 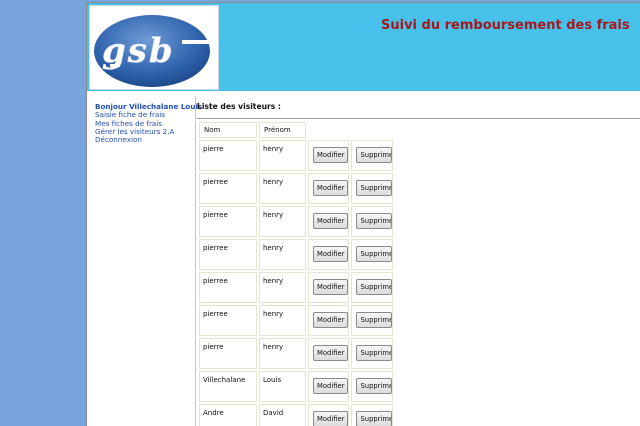 What do you see at coordinates (228, 415) in the screenshot?
I see `cell-nom: Andre` at bounding box center [228, 415].